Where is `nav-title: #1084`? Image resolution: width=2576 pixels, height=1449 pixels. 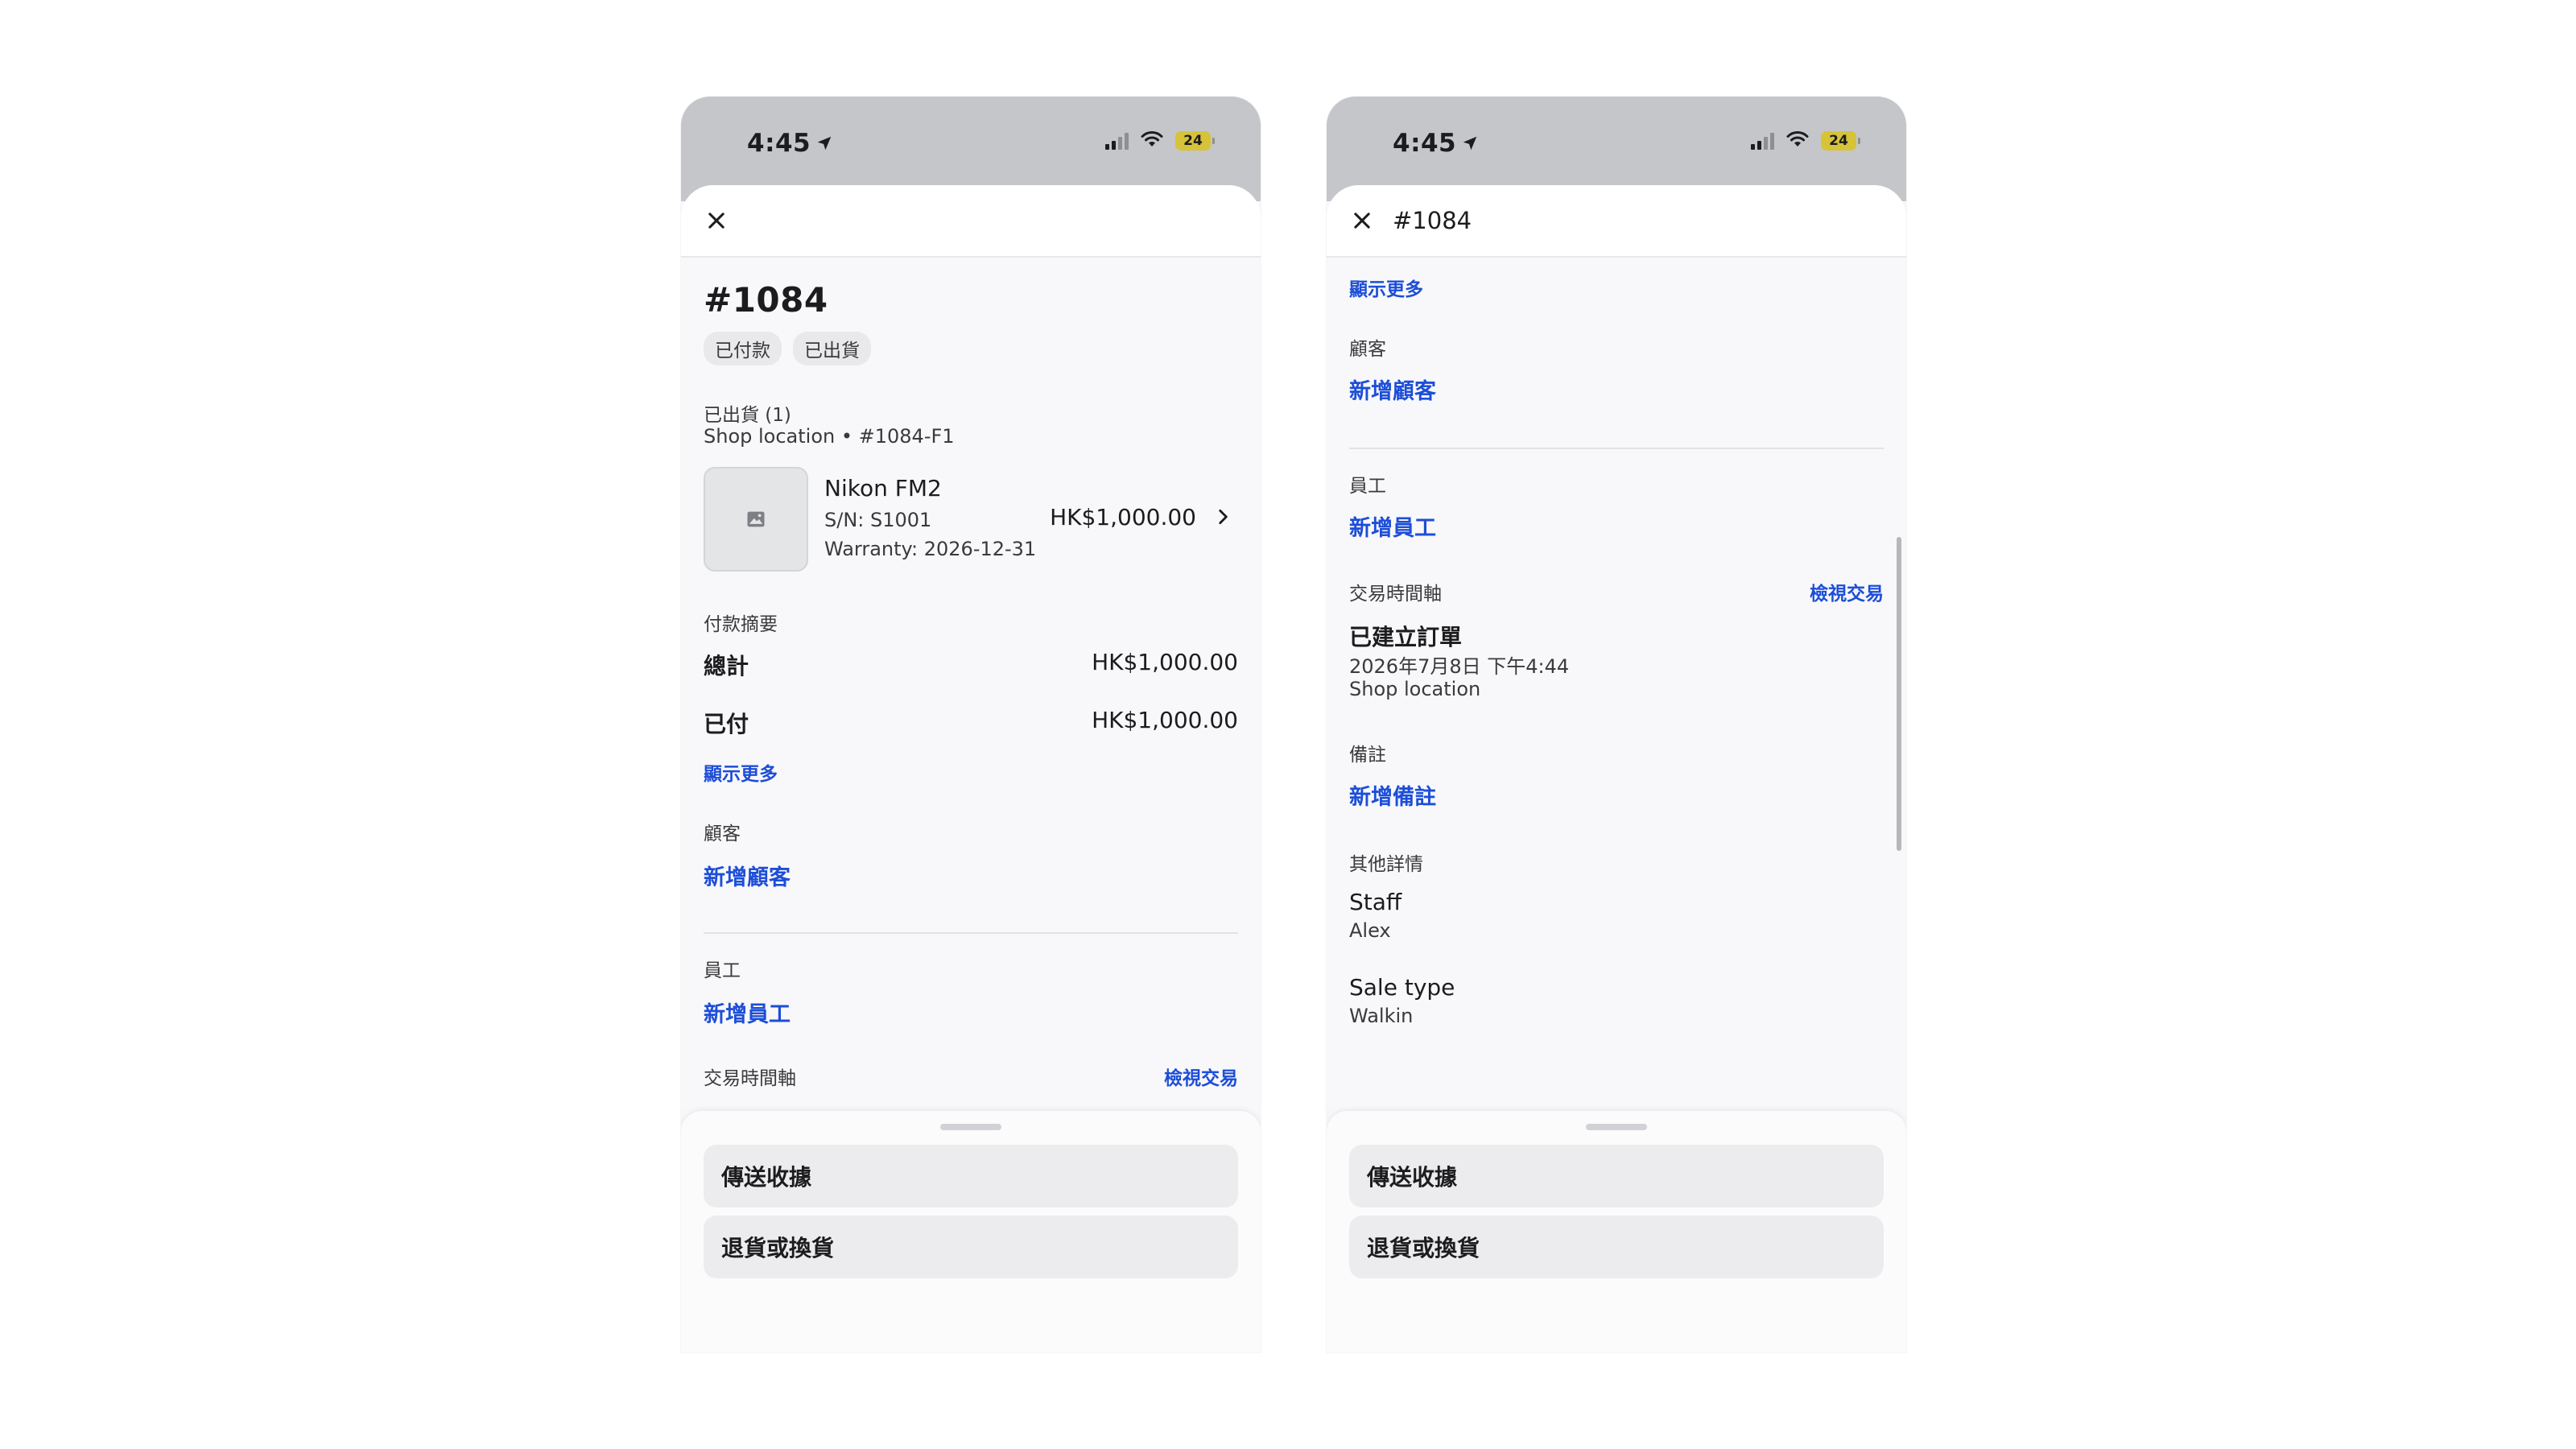
nav-title: #1084 is located at coordinates (1432, 221).